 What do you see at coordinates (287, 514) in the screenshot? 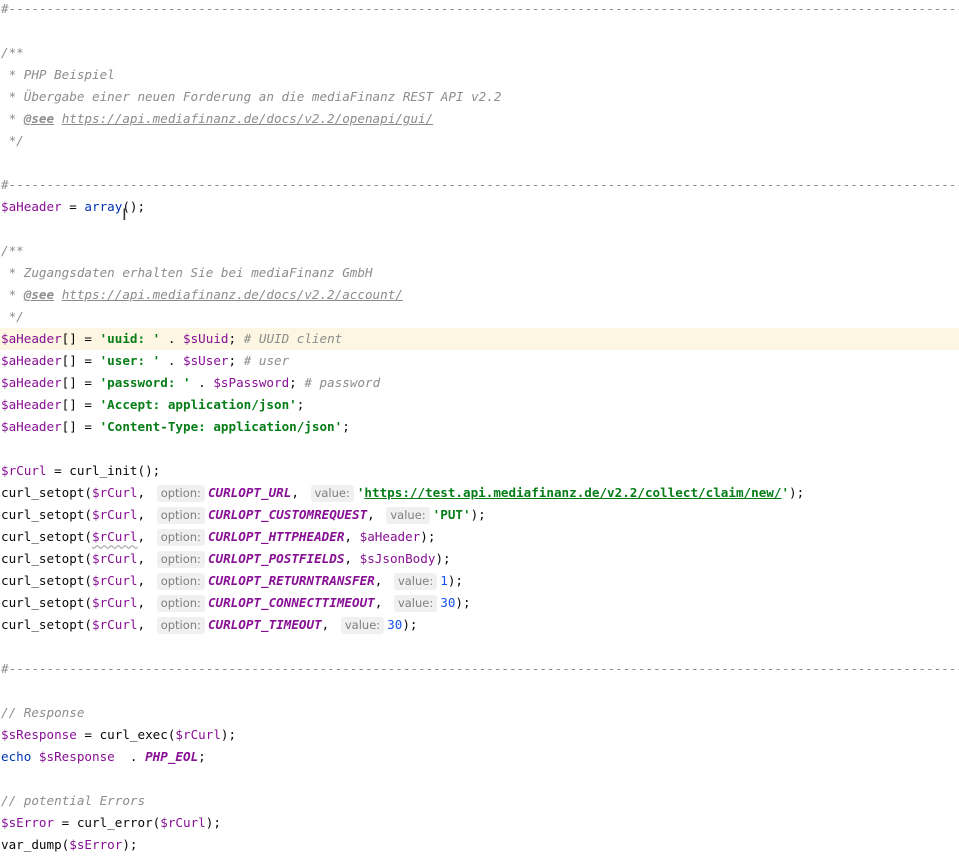
I see `constant: CURLOPT_CUSTOMREQUEST` at bounding box center [287, 514].